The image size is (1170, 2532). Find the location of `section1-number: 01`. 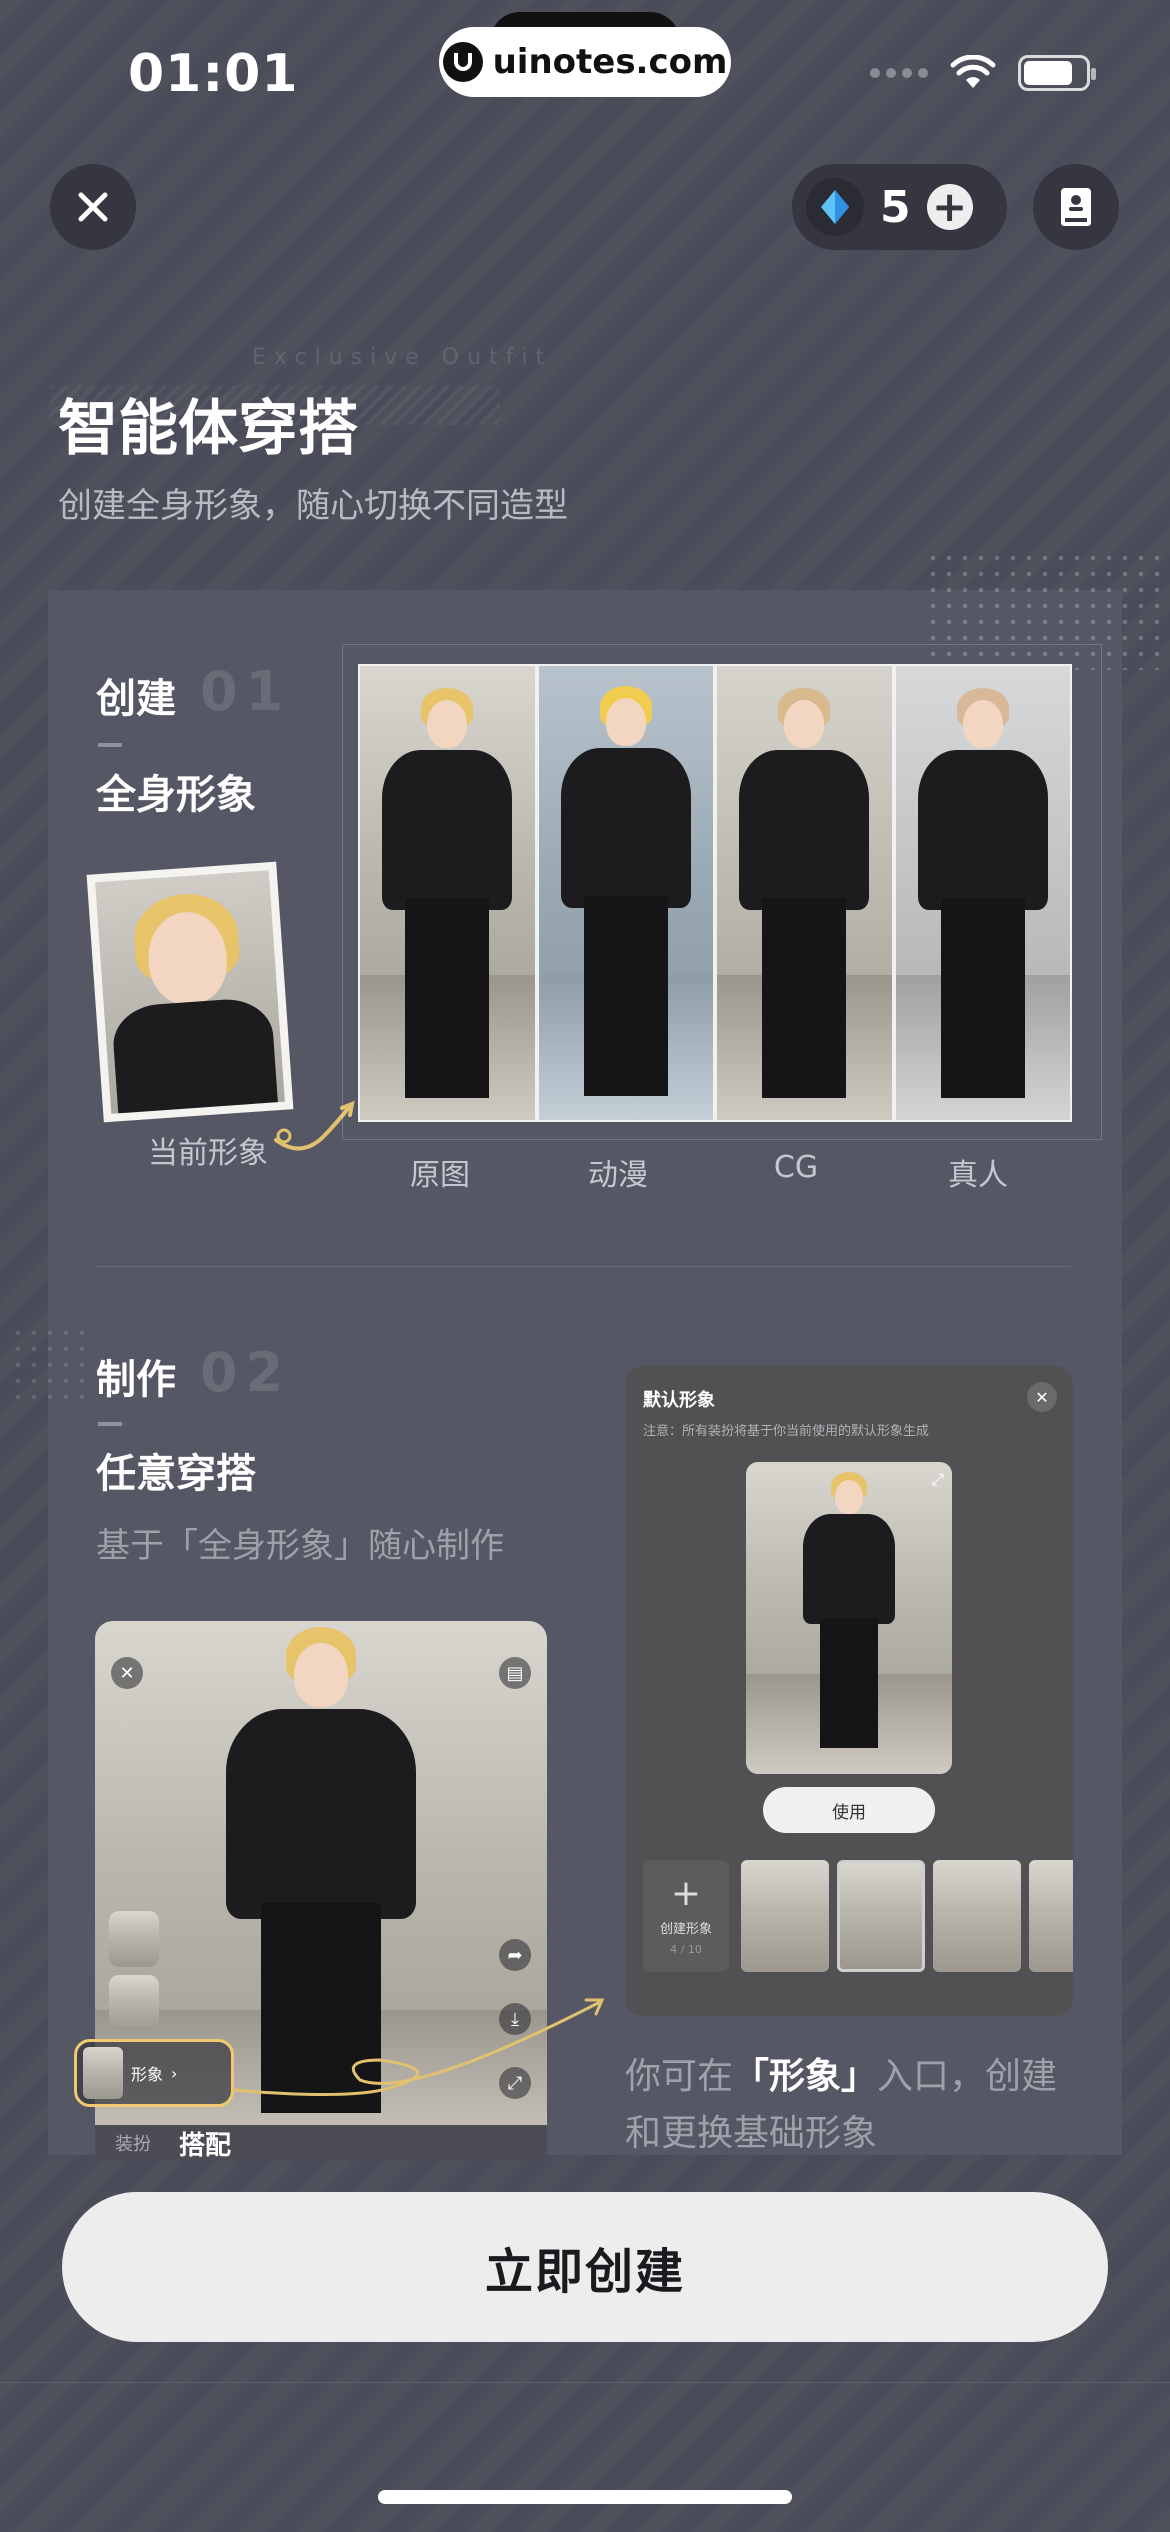

section1-number: 01 is located at coordinates (246, 691).